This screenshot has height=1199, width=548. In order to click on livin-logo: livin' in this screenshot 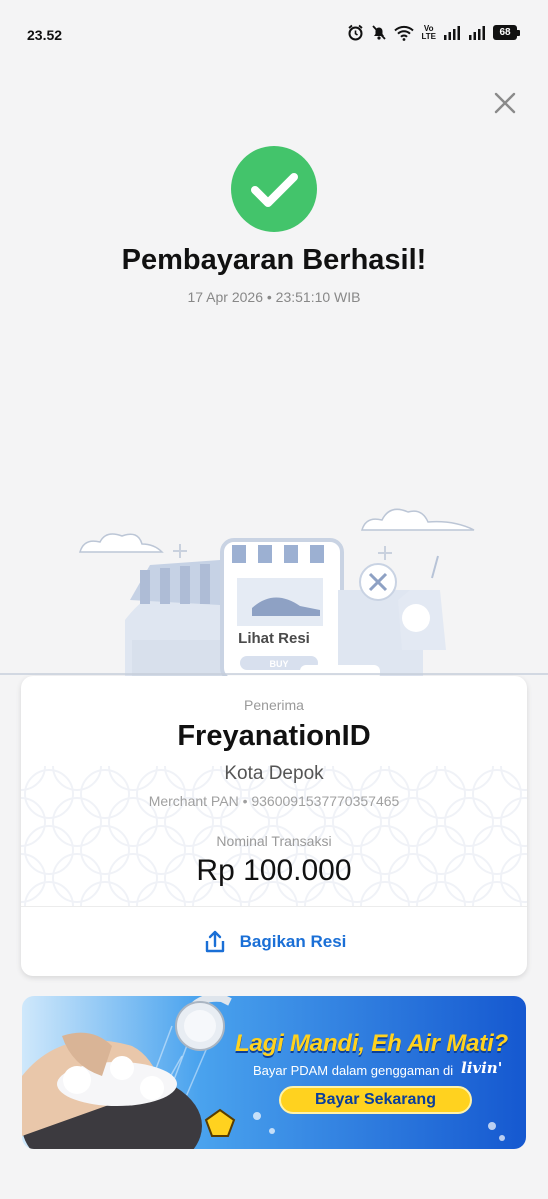, I will do `click(482, 1068)`.